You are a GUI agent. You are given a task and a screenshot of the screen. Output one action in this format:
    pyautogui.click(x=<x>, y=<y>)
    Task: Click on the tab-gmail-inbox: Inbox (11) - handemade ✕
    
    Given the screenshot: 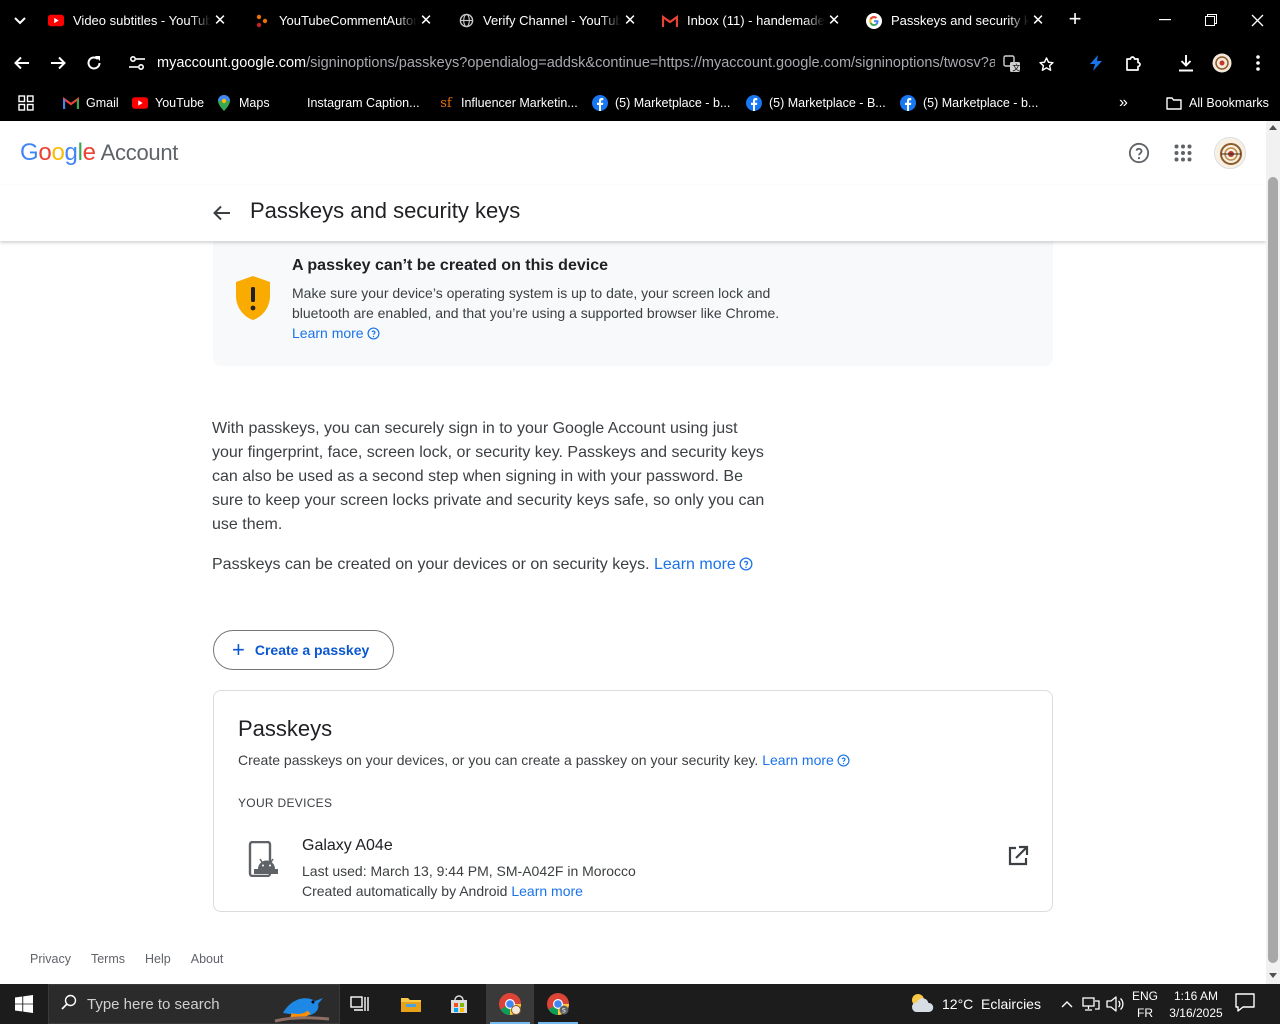 What is the action you would take?
    pyautogui.click(x=750, y=20)
    